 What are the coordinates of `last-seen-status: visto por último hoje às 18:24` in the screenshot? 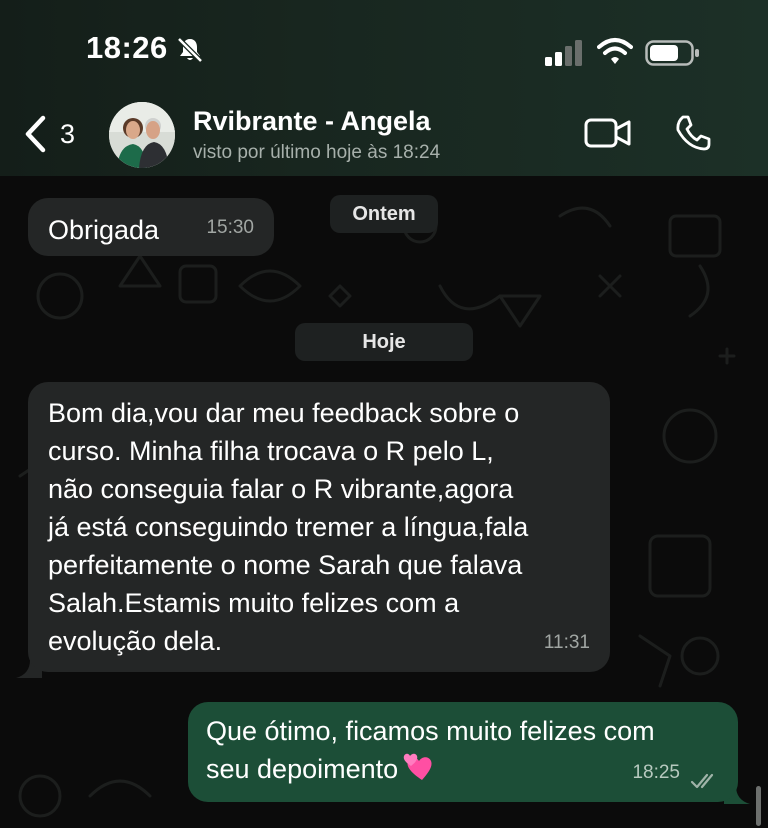 It's located at (317, 152).